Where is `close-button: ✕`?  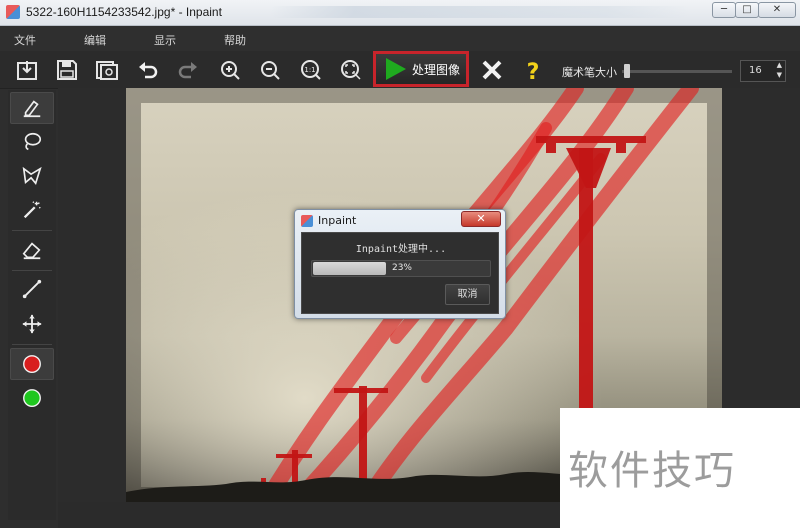
close-button: ✕ is located at coordinates (777, 10).